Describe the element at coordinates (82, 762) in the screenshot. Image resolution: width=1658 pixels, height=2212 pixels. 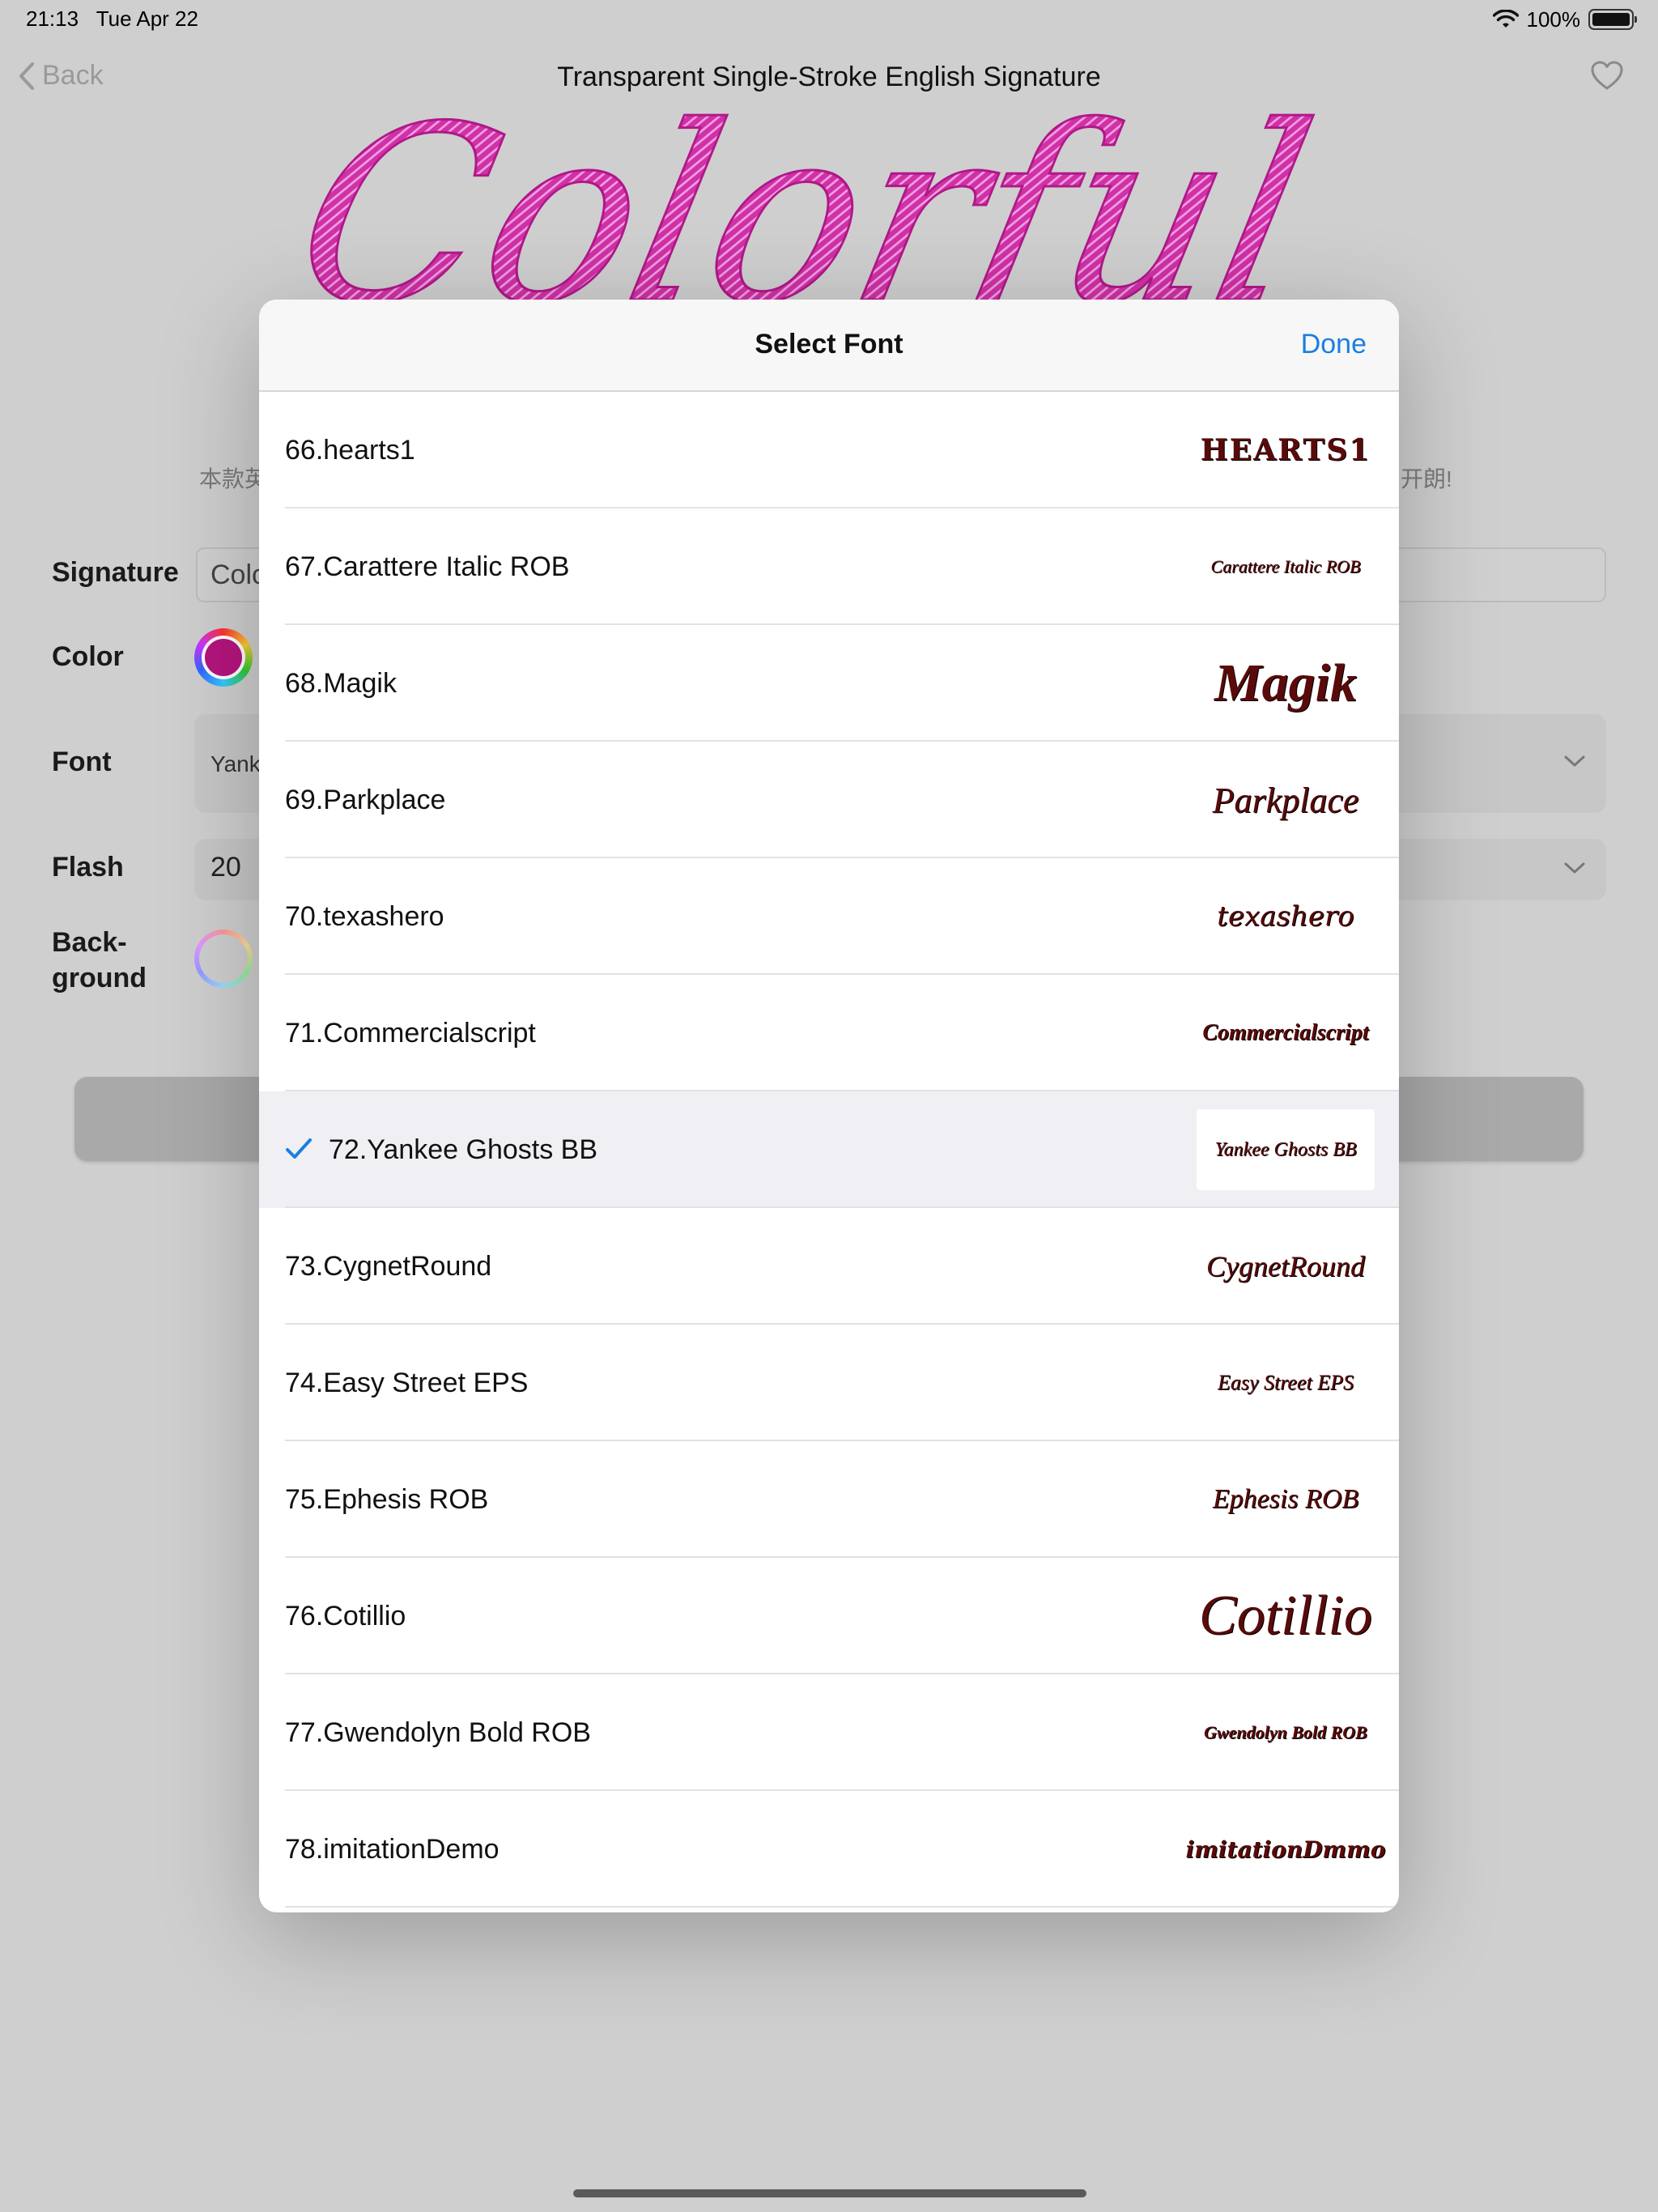
I see `font-label: Font` at that location.